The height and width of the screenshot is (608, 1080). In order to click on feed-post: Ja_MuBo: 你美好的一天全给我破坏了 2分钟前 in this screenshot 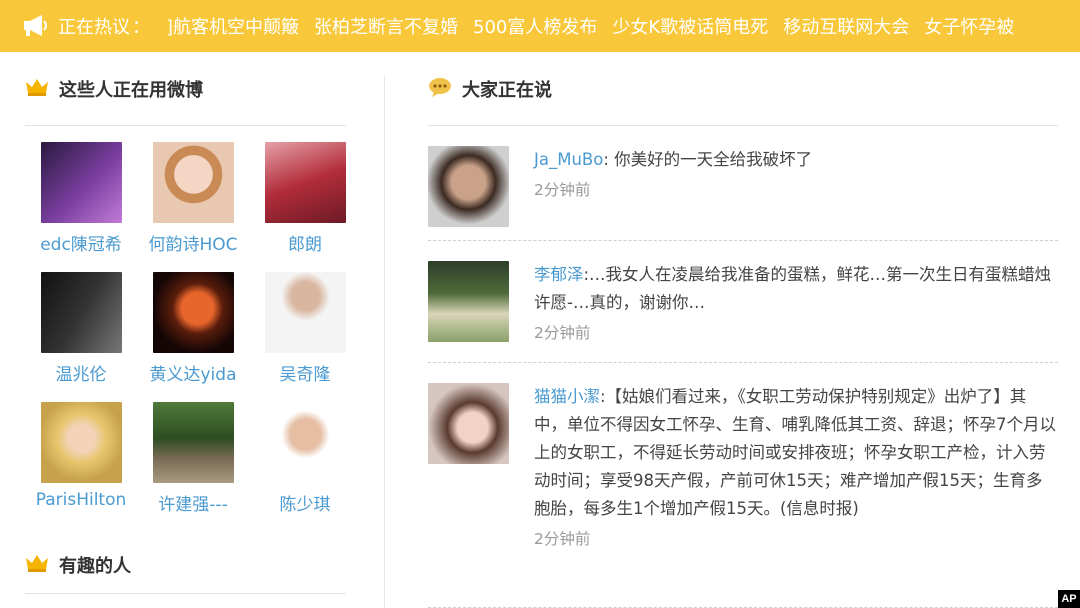, I will do `click(743, 183)`.